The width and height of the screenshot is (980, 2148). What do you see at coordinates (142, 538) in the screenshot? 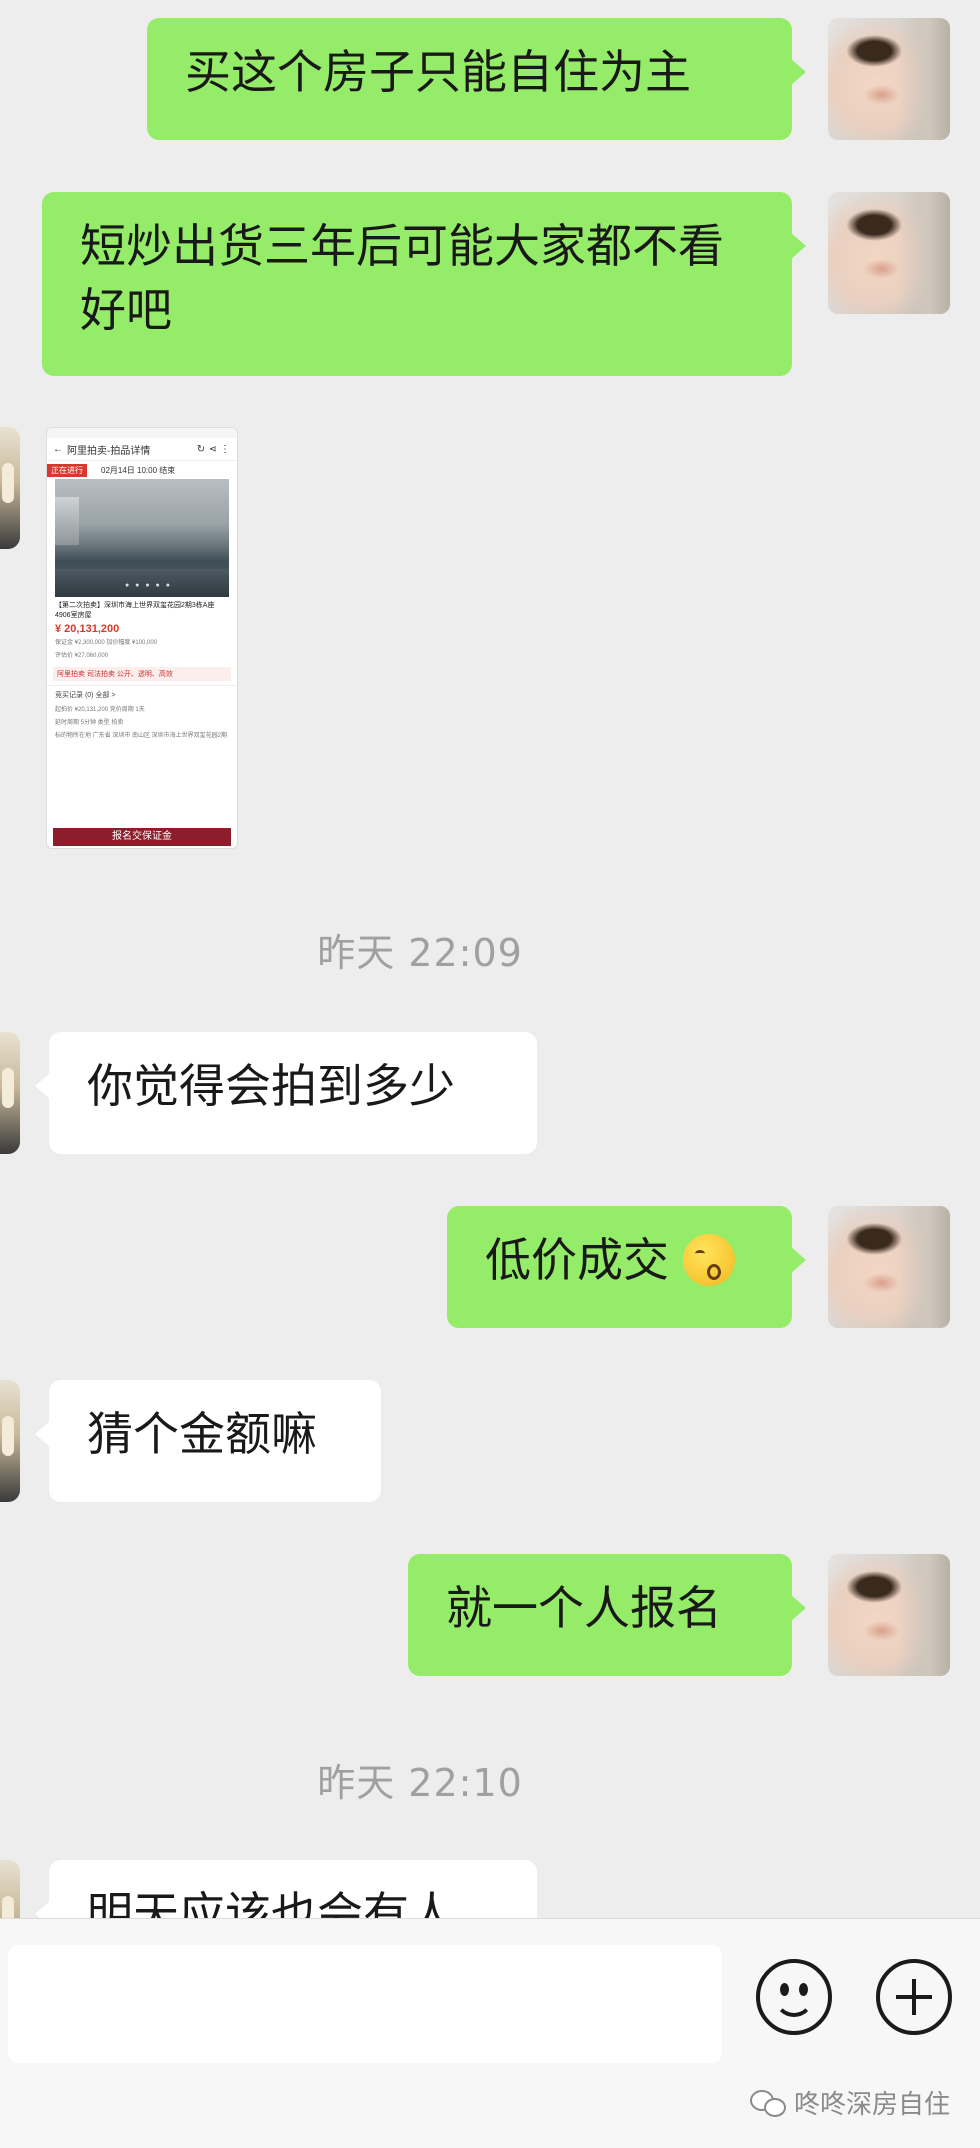
I see `property-photo: ● ● ● ● ●` at bounding box center [142, 538].